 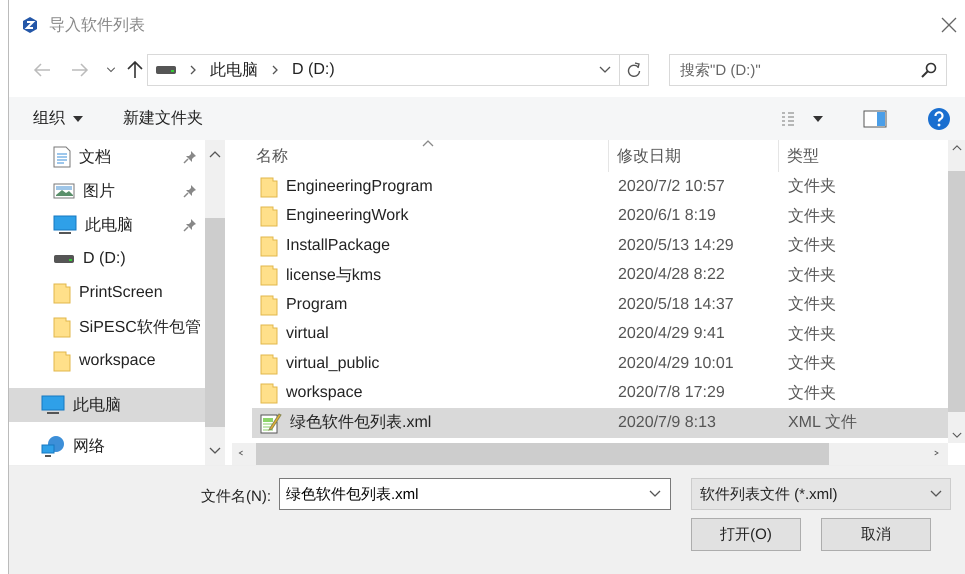 I want to click on sort-caret-icon, so click(x=428, y=143).